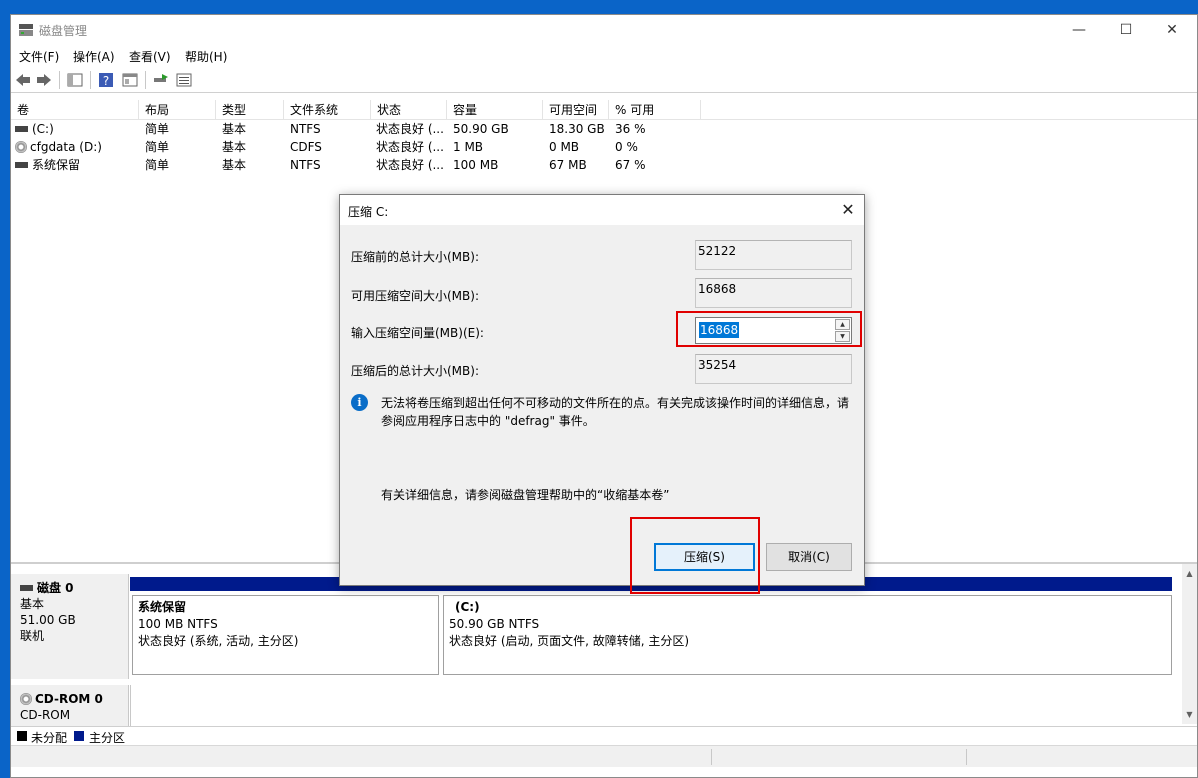  I want to click on disk-size: 51.00 GB, so click(48, 620).